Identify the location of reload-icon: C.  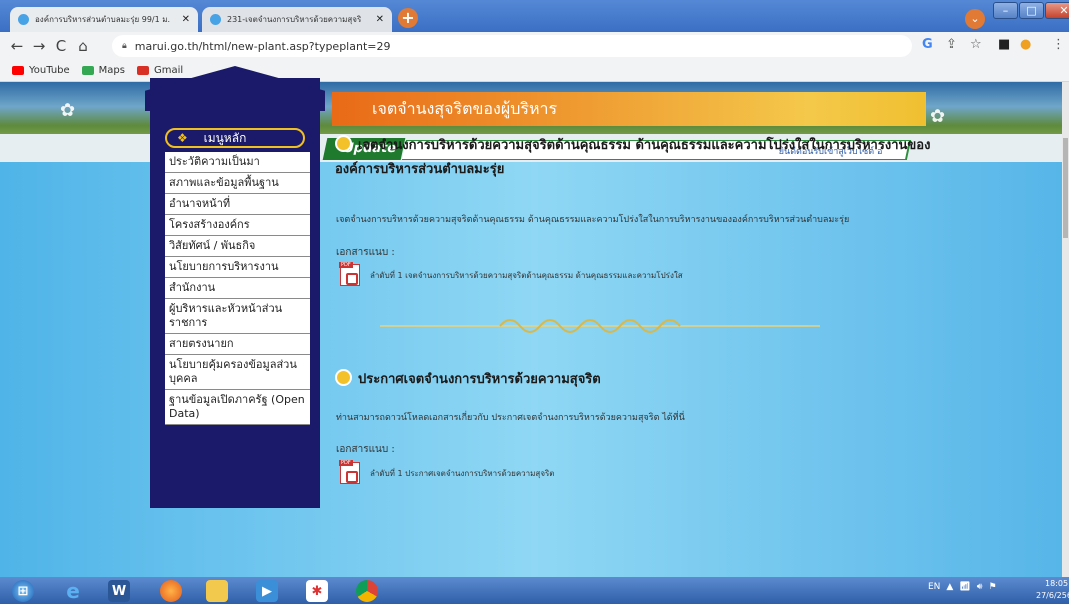
(61, 46).